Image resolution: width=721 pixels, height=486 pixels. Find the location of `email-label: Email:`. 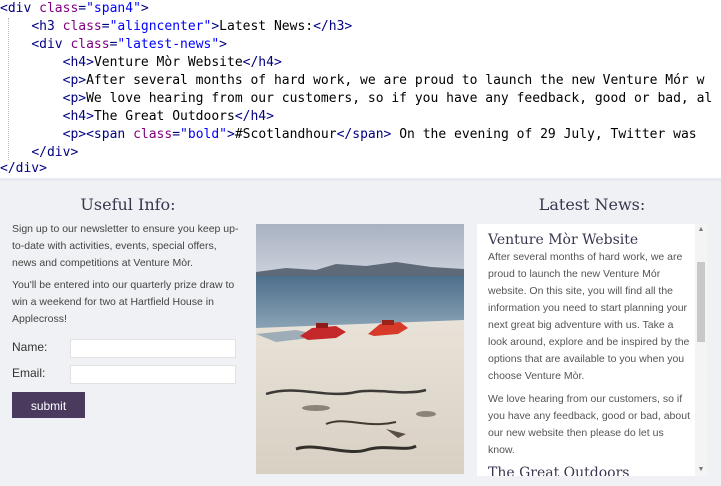

email-label: Email: is located at coordinates (29, 373).